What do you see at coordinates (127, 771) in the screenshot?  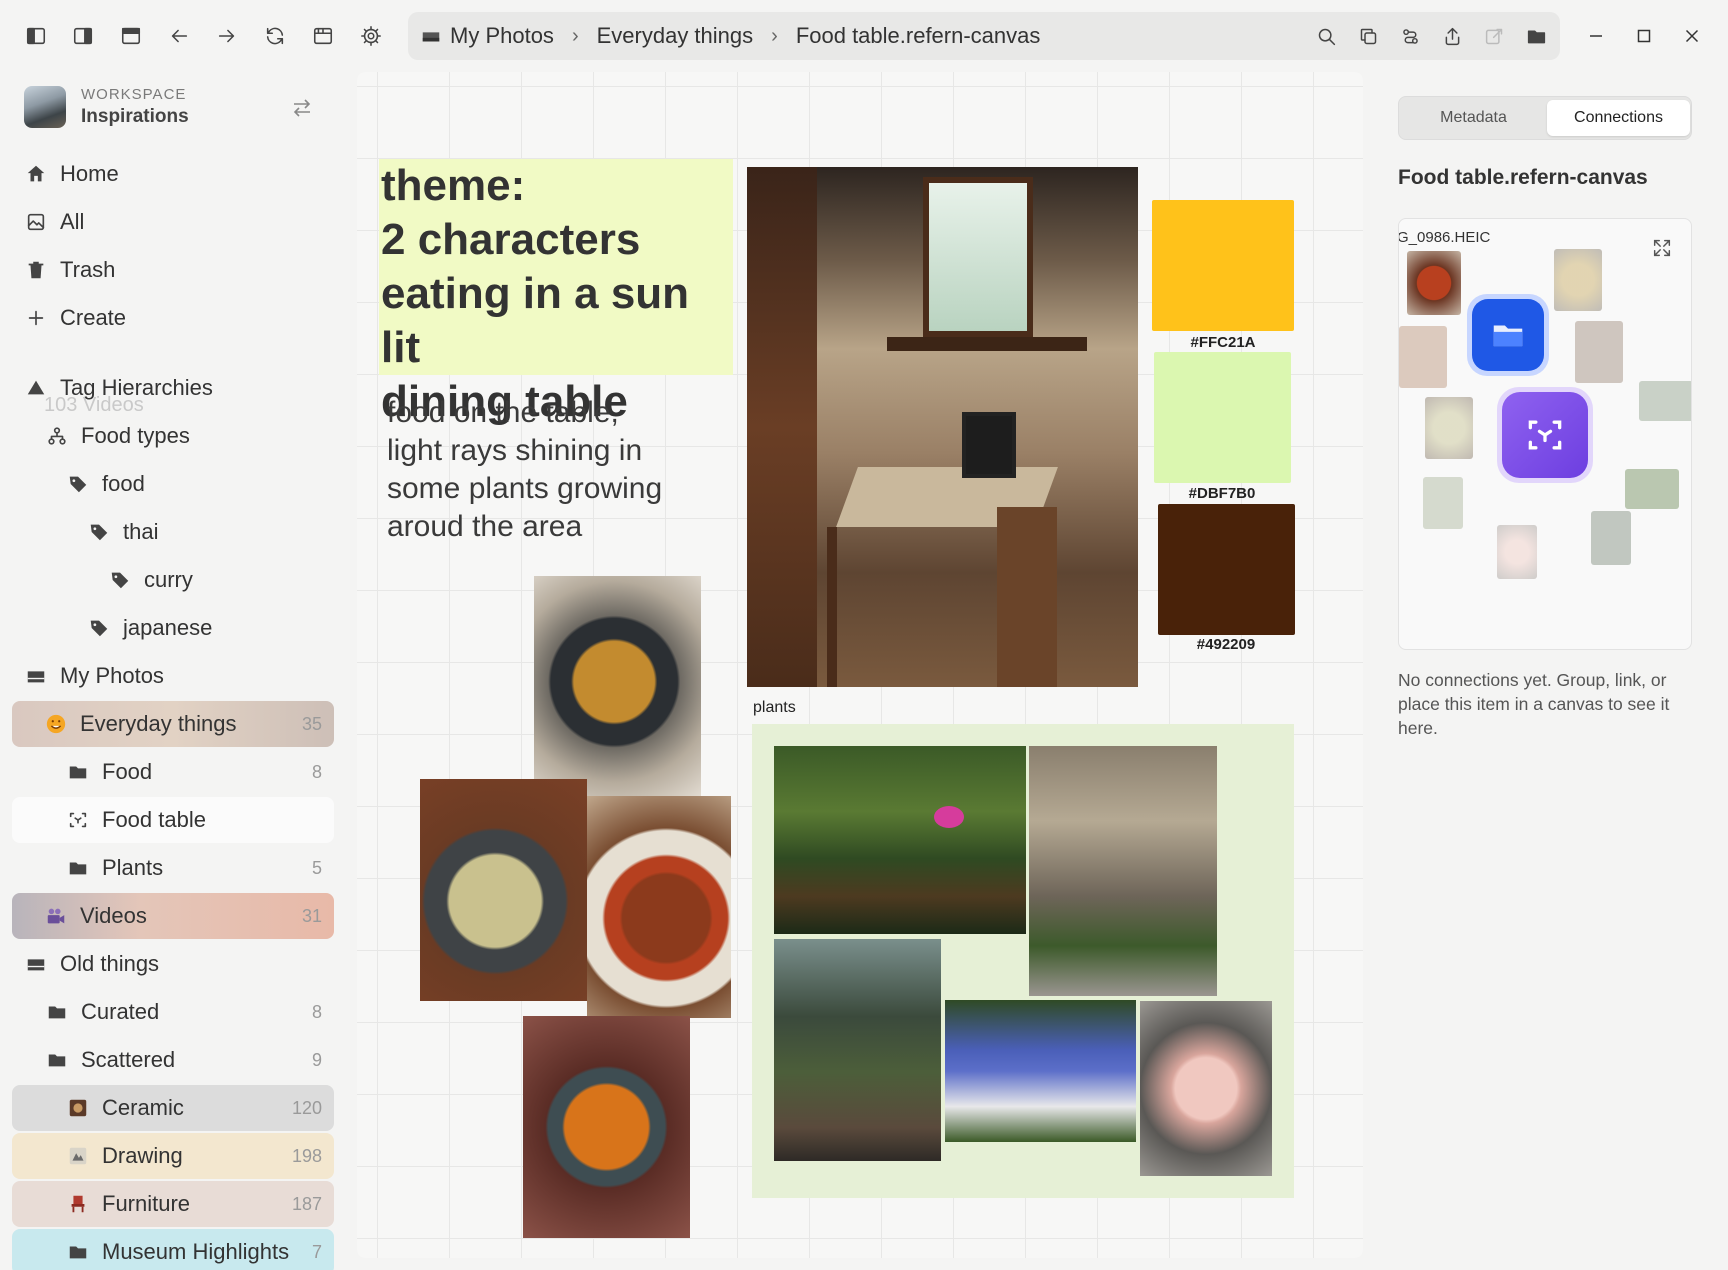 I see `sidebar-item-label: Food` at bounding box center [127, 771].